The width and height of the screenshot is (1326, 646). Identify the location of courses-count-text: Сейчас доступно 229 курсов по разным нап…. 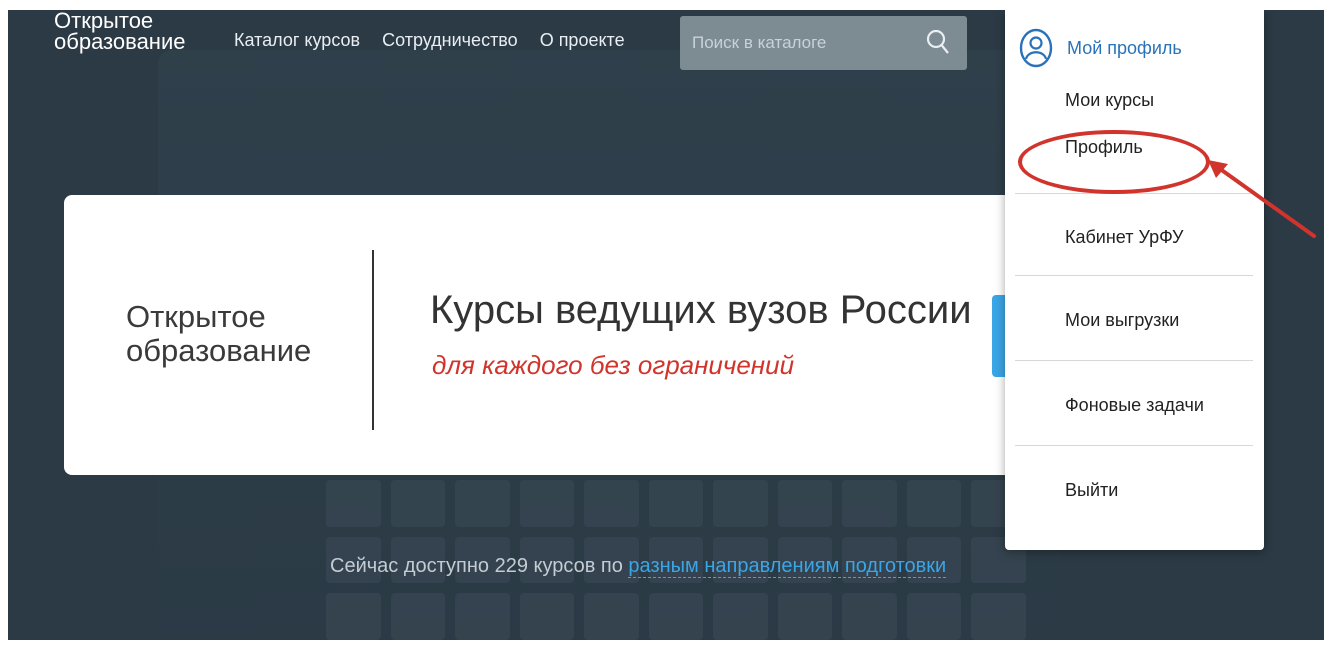
(638, 566).